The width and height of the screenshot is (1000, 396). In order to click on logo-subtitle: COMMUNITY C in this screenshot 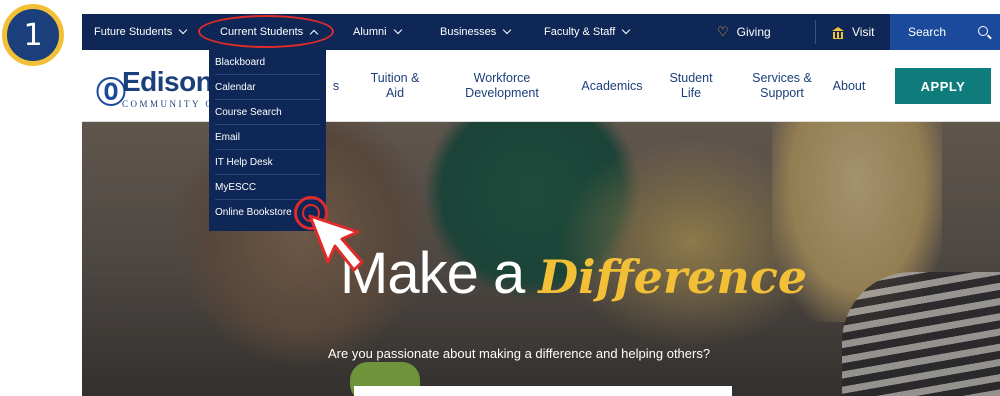, I will do `click(168, 104)`.